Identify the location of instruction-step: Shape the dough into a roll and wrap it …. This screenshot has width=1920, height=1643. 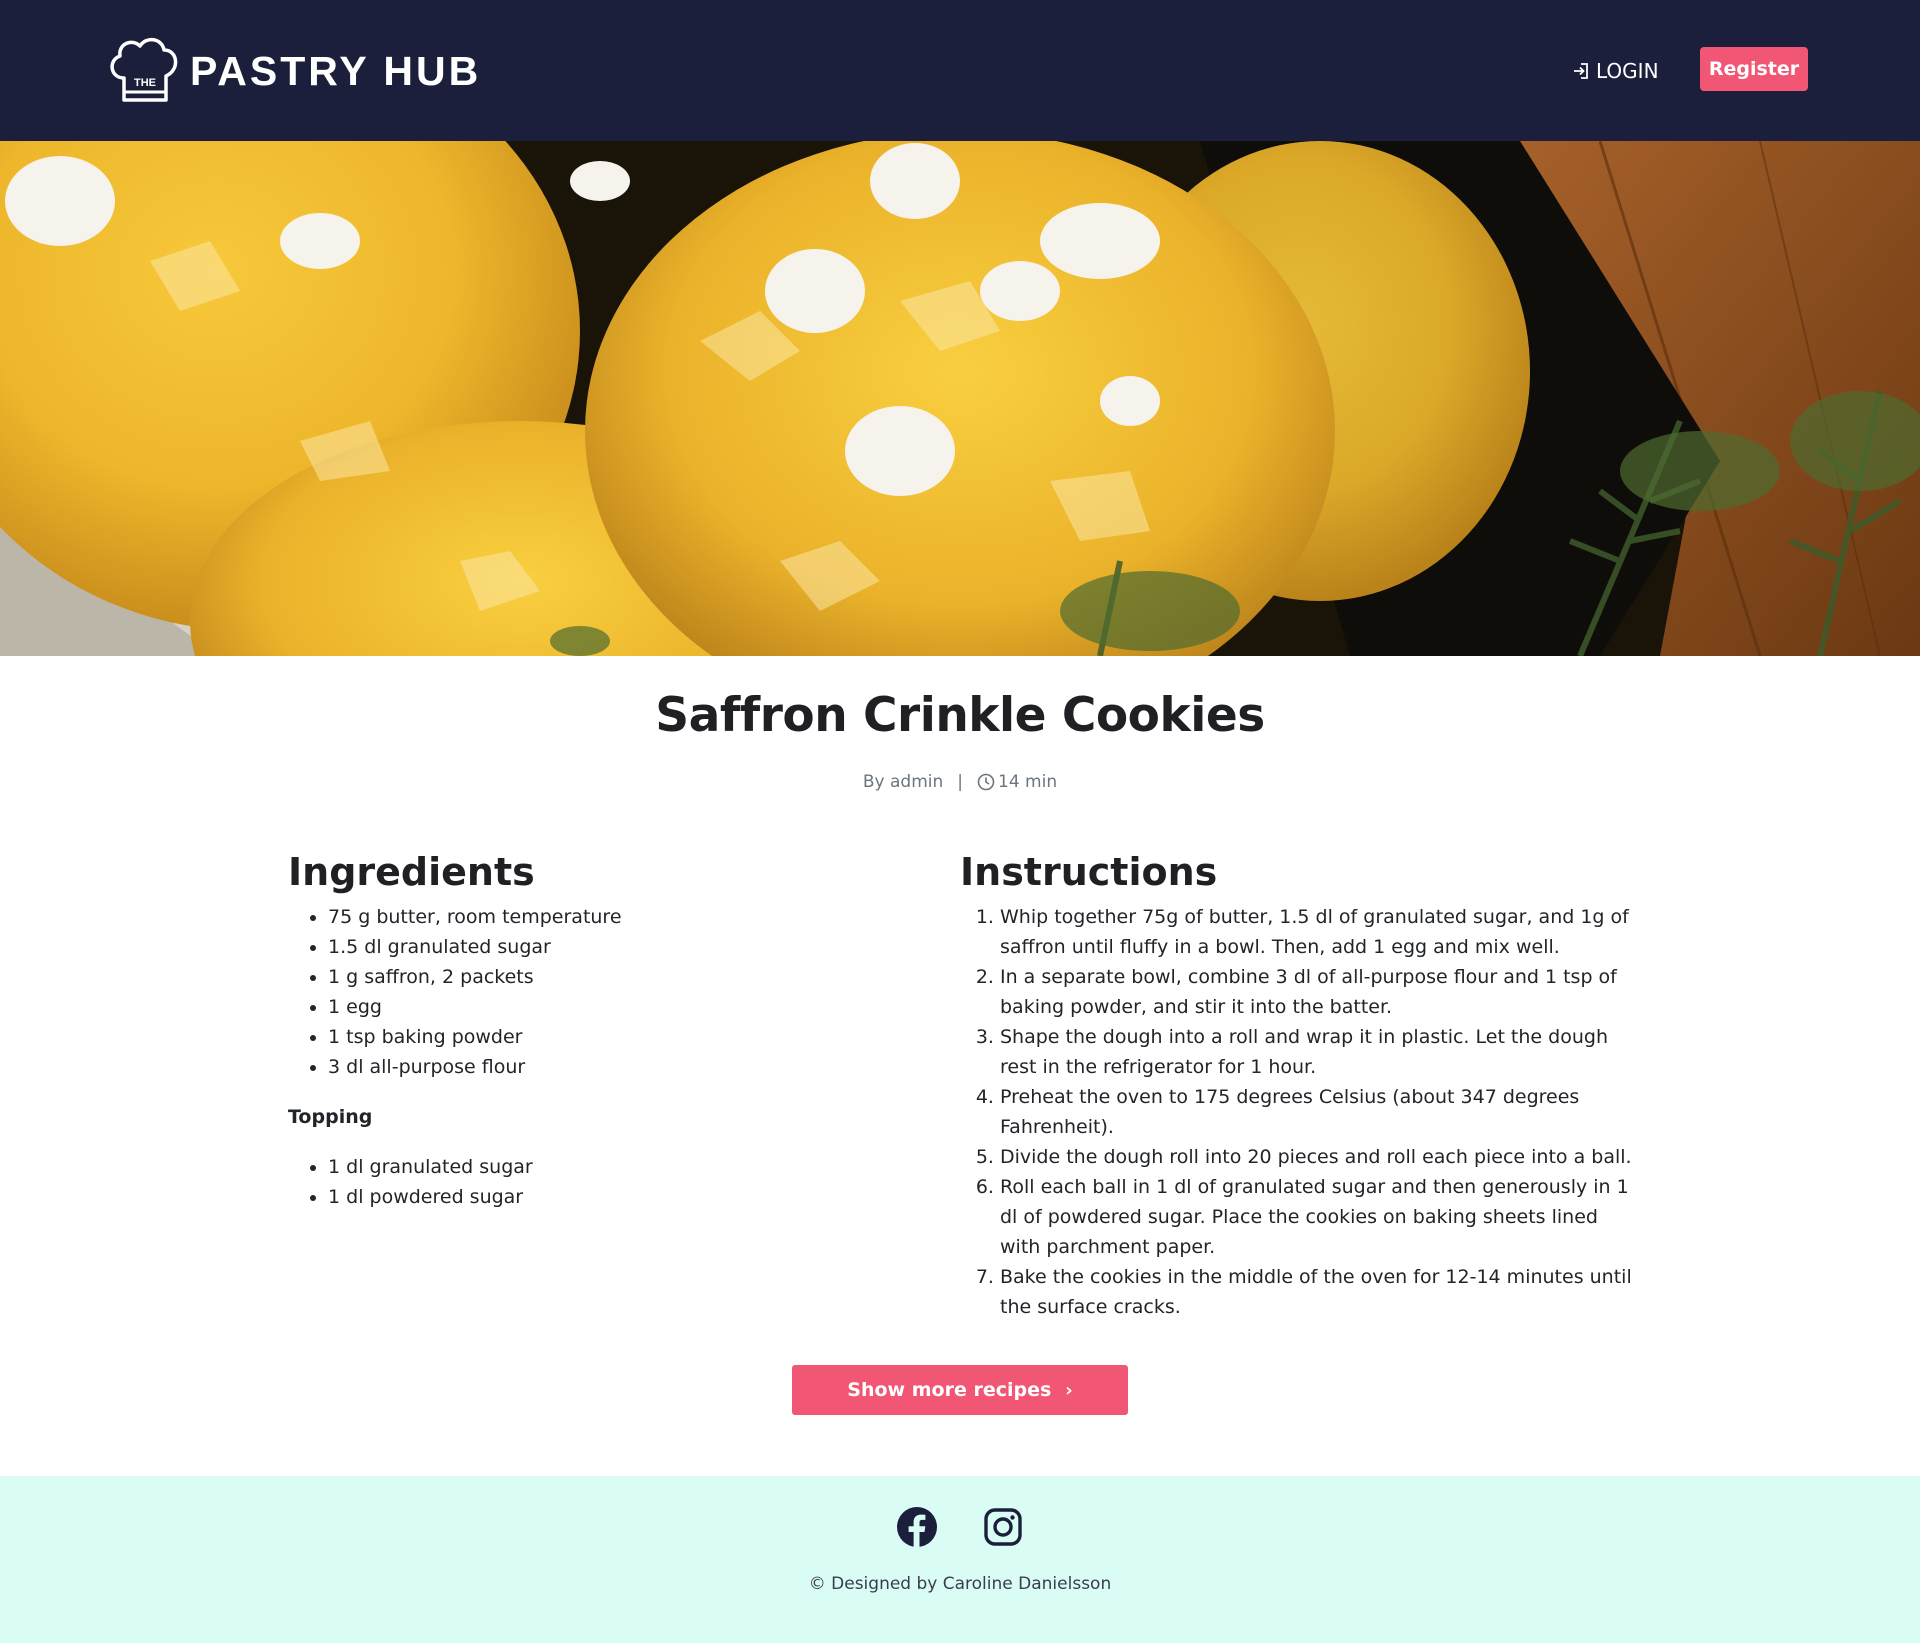
(1320, 1052).